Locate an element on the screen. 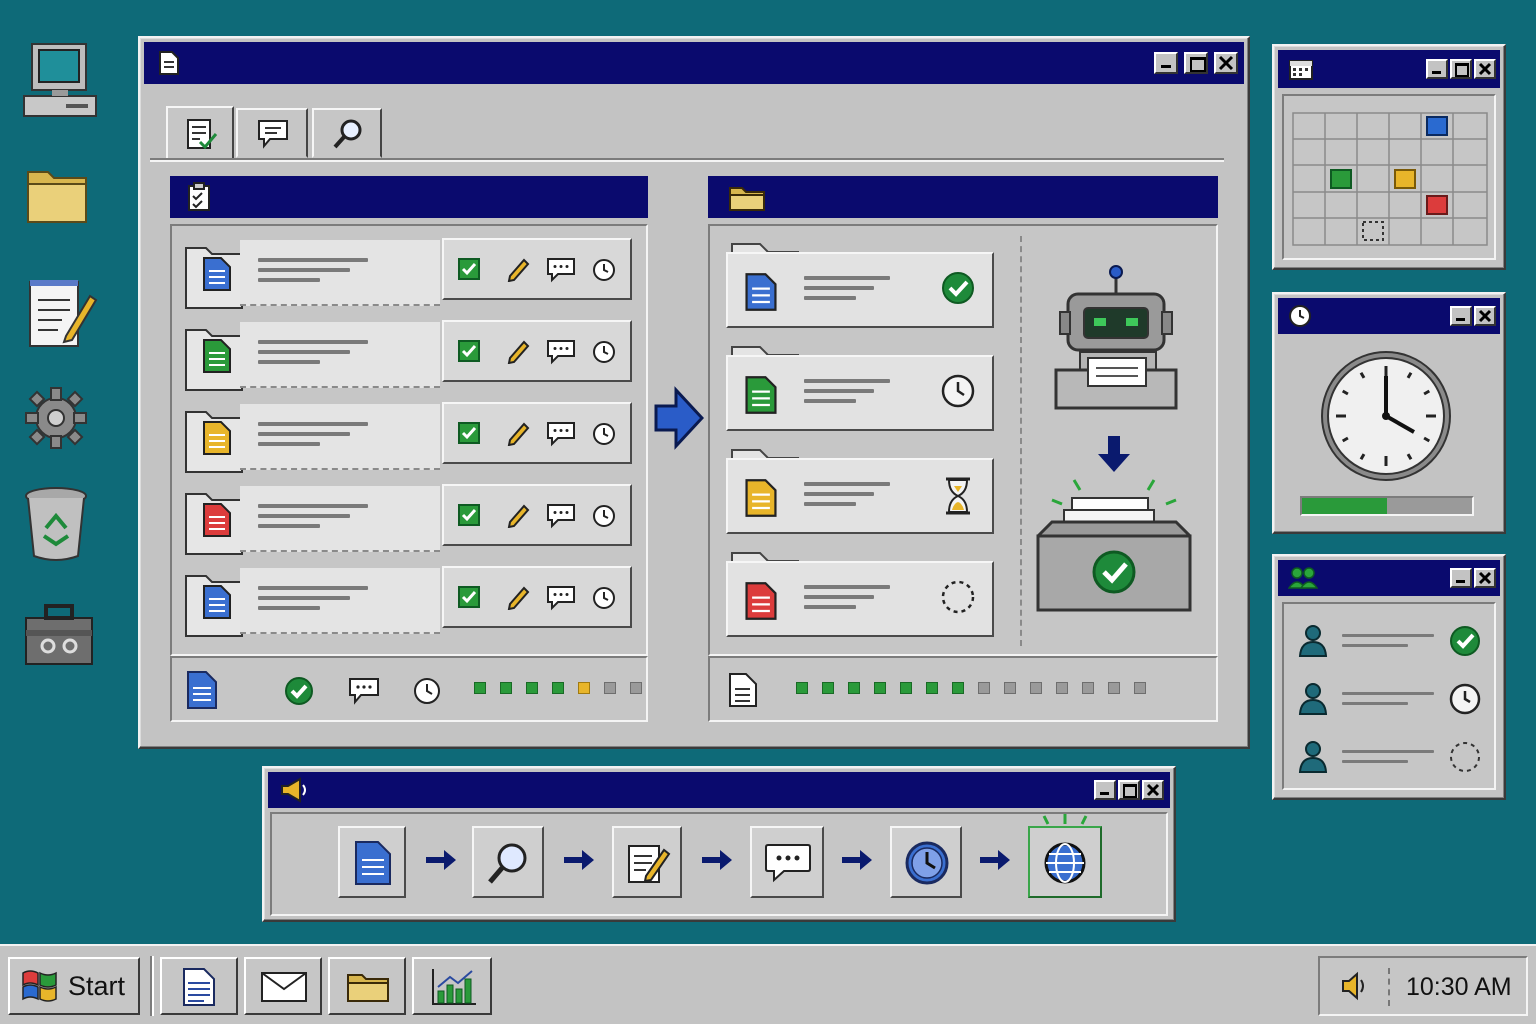 The height and width of the screenshot is (1024, 1536). row-actions is located at coordinates (537, 597).